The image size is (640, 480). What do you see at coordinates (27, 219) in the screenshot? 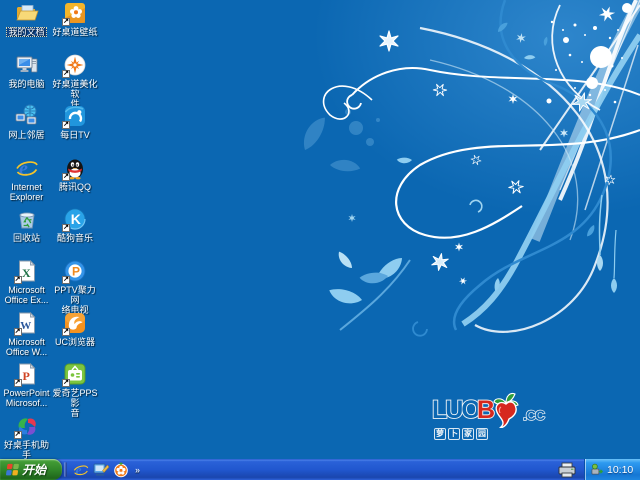
I see `recycle-icon` at bounding box center [27, 219].